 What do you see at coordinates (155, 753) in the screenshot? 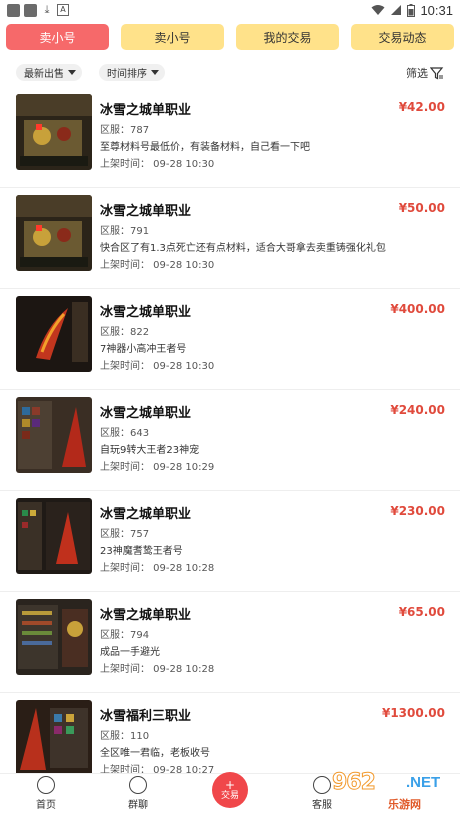
I see `listing-description: 全区唯一君临，老板收号` at bounding box center [155, 753].